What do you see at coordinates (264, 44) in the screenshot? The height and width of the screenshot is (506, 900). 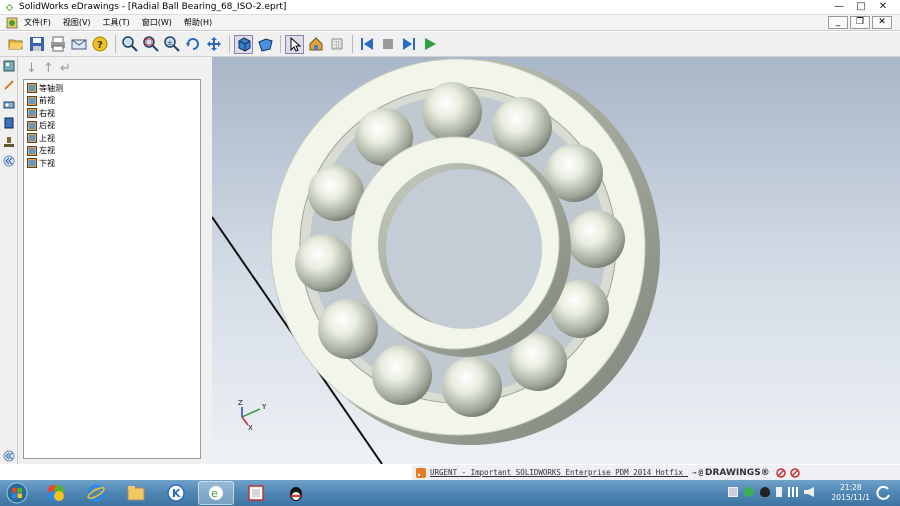 I see `perspective-icon` at bounding box center [264, 44].